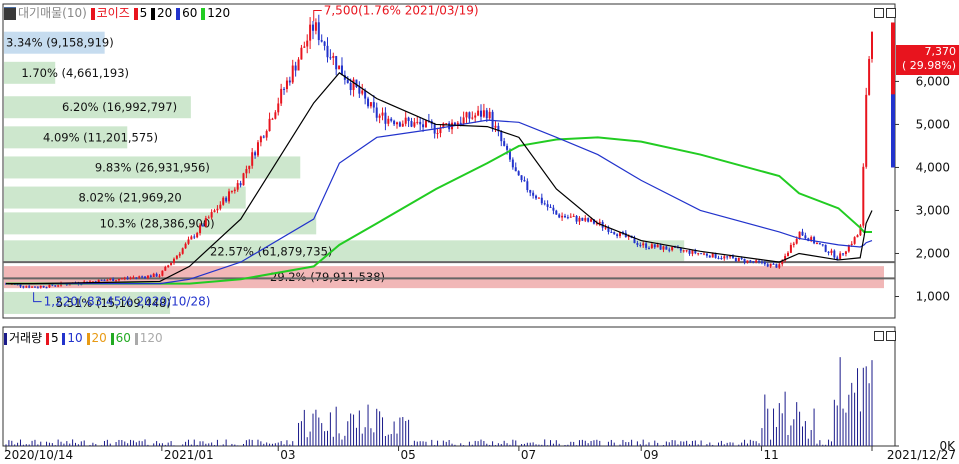 The width and height of the screenshot is (959, 464). Describe the element at coordinates (879, 336) in the screenshot. I see `volume-minimize-button` at that location.